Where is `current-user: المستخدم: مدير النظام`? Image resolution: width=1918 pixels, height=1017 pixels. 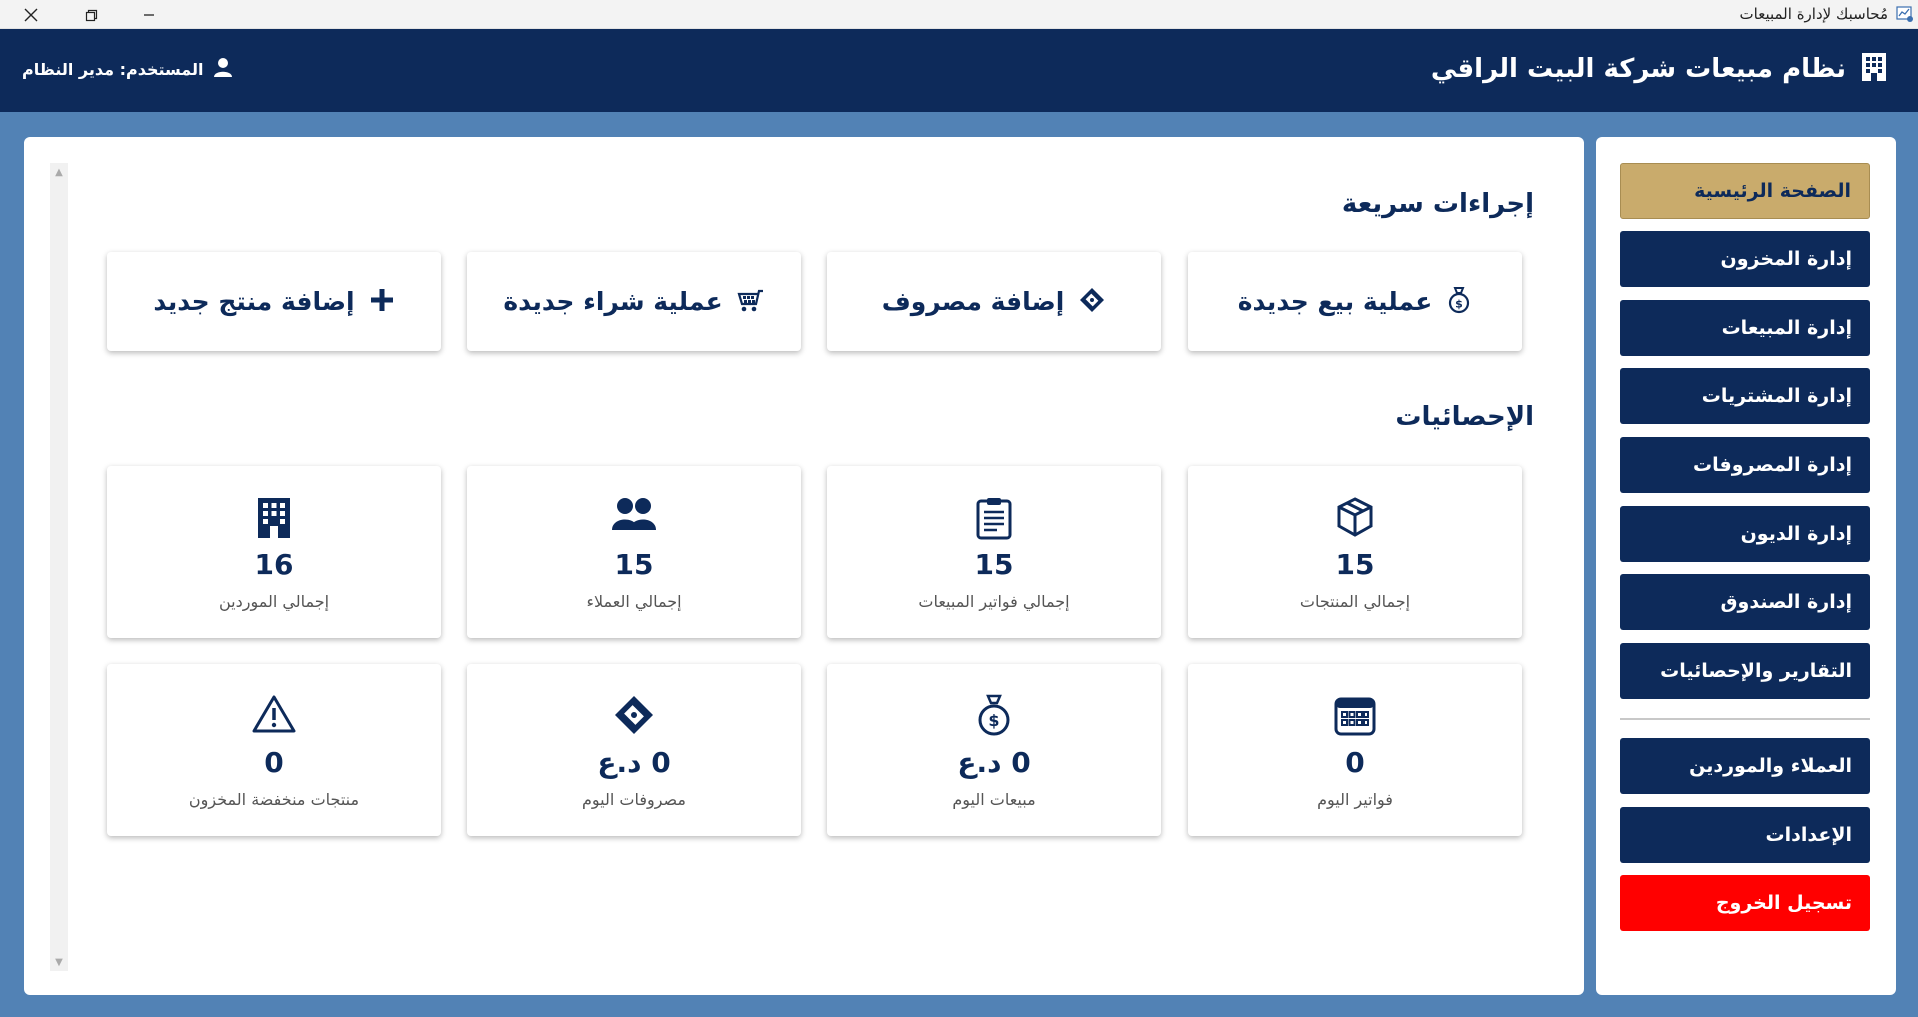 current-user: المستخدم: مدير النظام is located at coordinates (127, 69).